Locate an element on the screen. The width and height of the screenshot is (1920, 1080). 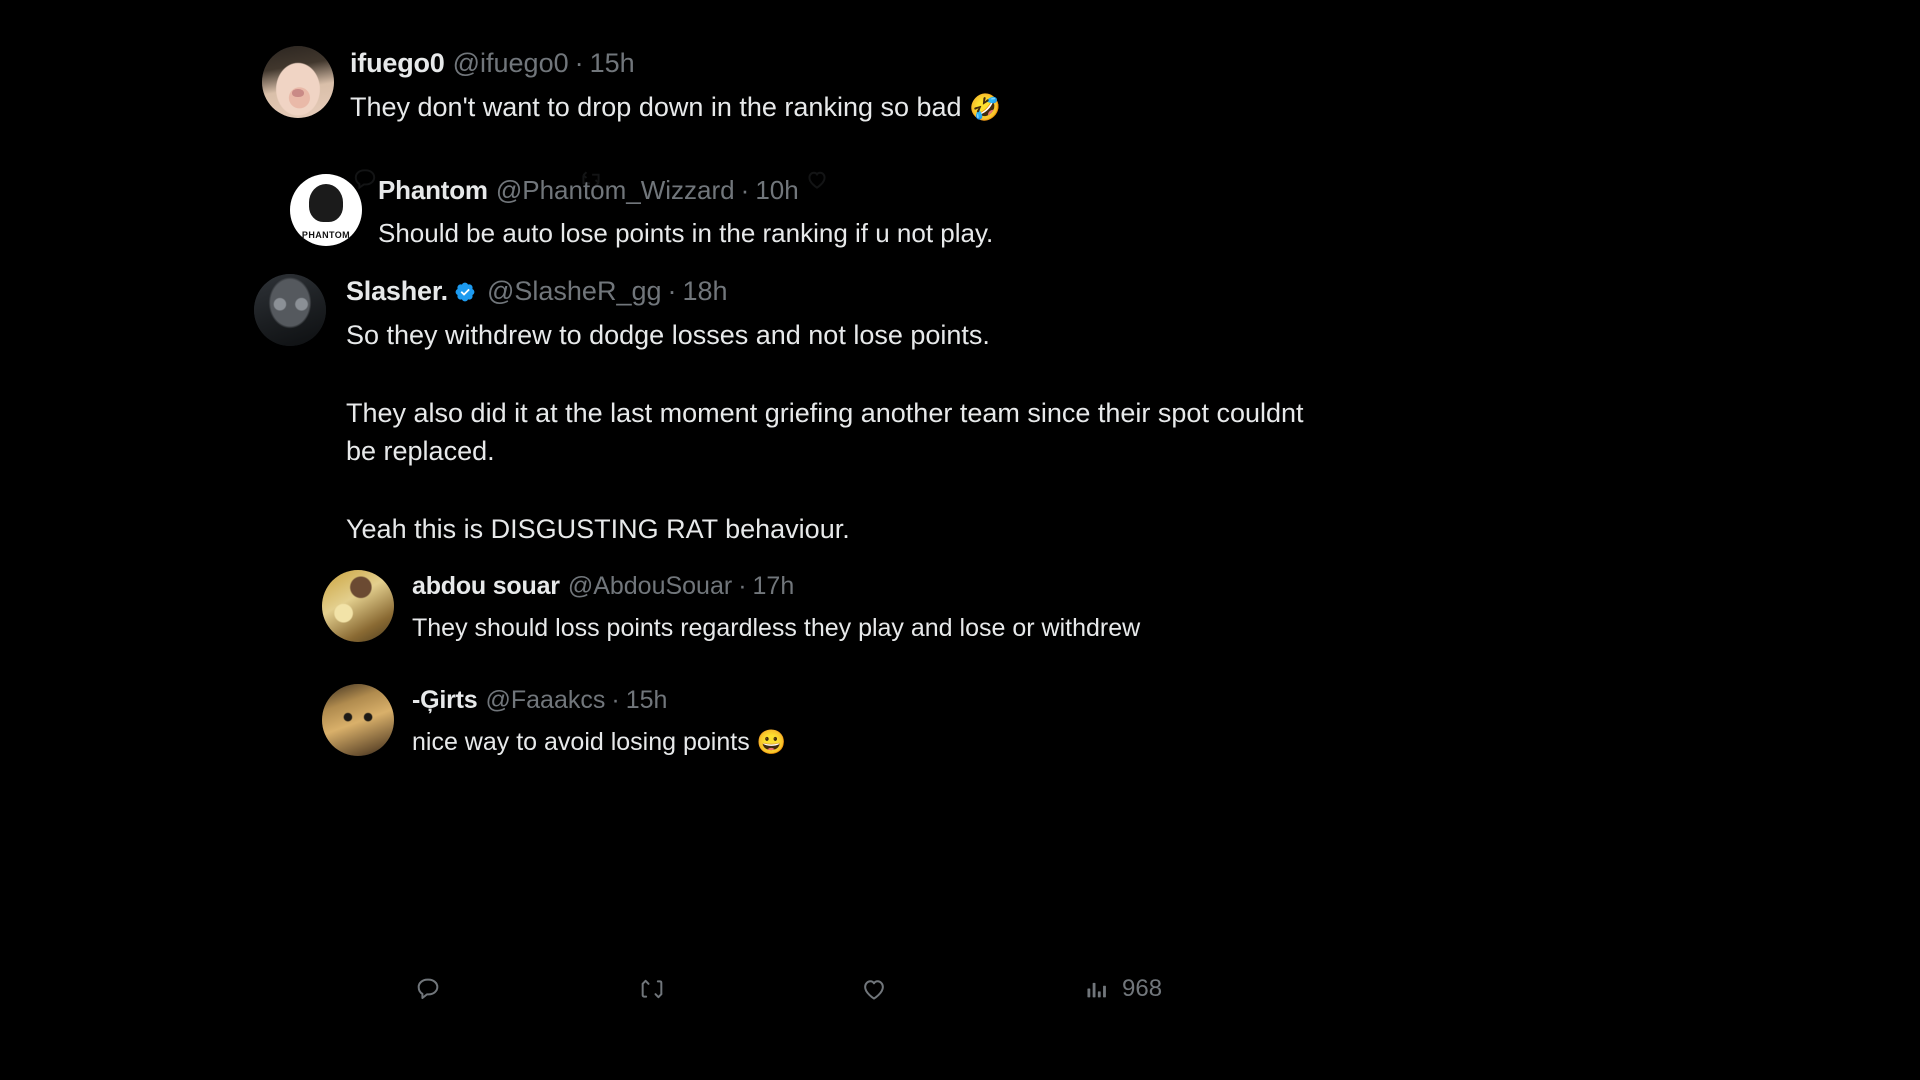
tweet-header: Slasher. @SlasheR_gg · 18h is located at coordinates (841, 291).